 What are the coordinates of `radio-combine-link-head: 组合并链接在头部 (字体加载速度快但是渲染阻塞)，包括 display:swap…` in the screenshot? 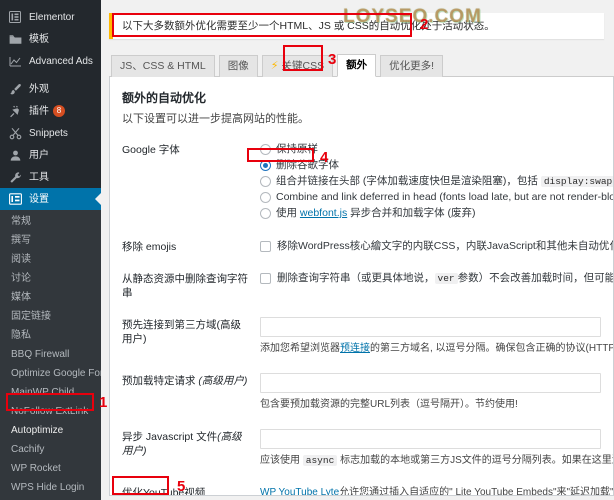 It's located at (436, 181).